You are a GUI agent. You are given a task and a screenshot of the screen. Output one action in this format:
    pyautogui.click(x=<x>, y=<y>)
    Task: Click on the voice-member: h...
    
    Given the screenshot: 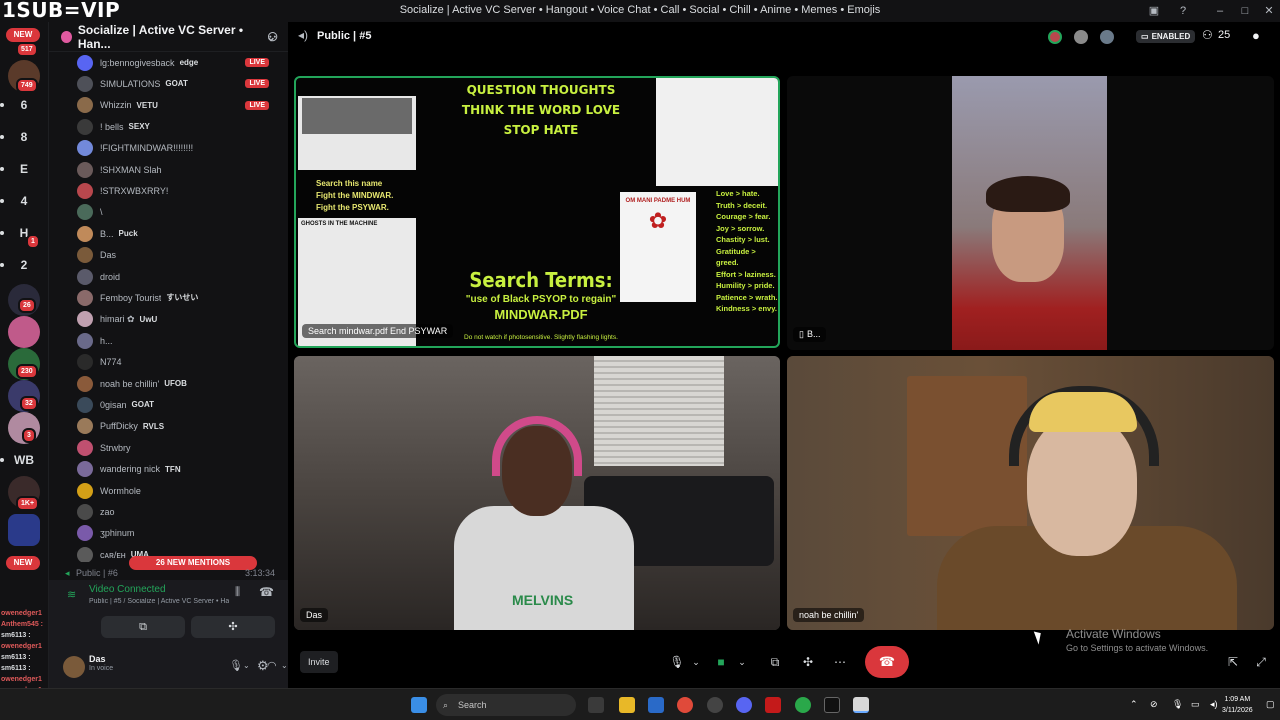 What is the action you would take?
    pyautogui.click(x=180, y=340)
    